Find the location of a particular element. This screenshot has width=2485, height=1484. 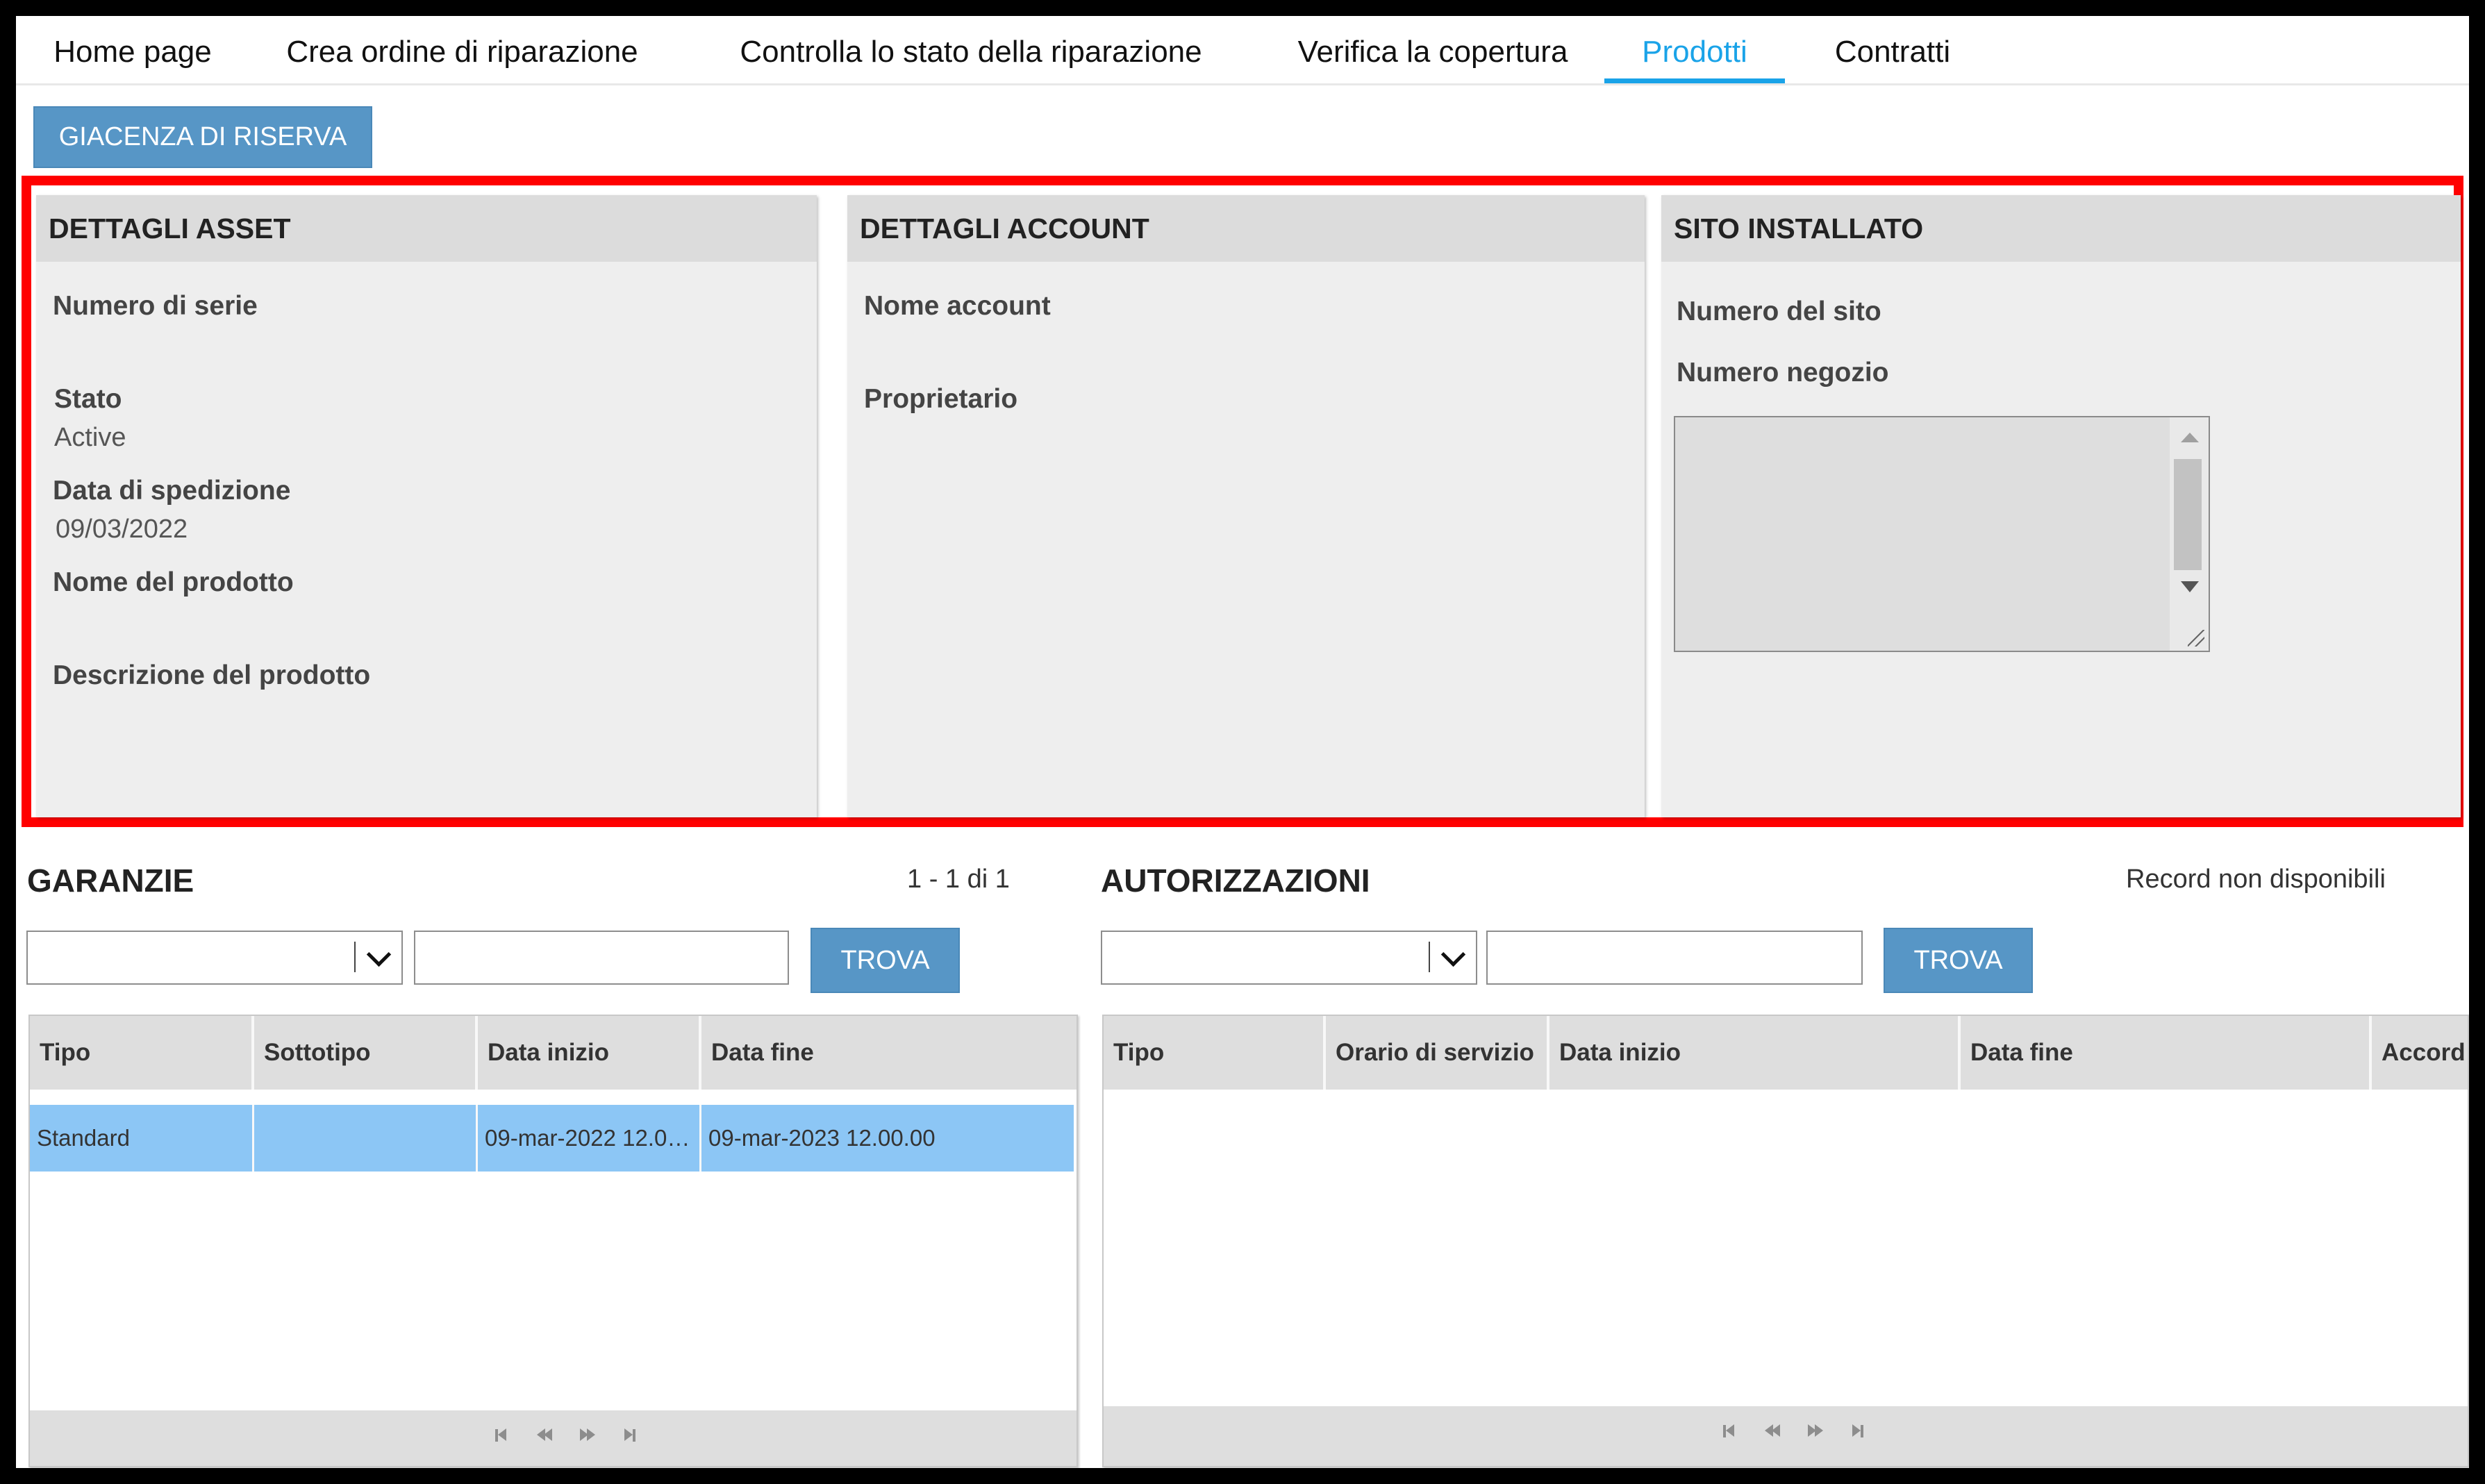

warranties-find-button: TROVA is located at coordinates (886, 960).